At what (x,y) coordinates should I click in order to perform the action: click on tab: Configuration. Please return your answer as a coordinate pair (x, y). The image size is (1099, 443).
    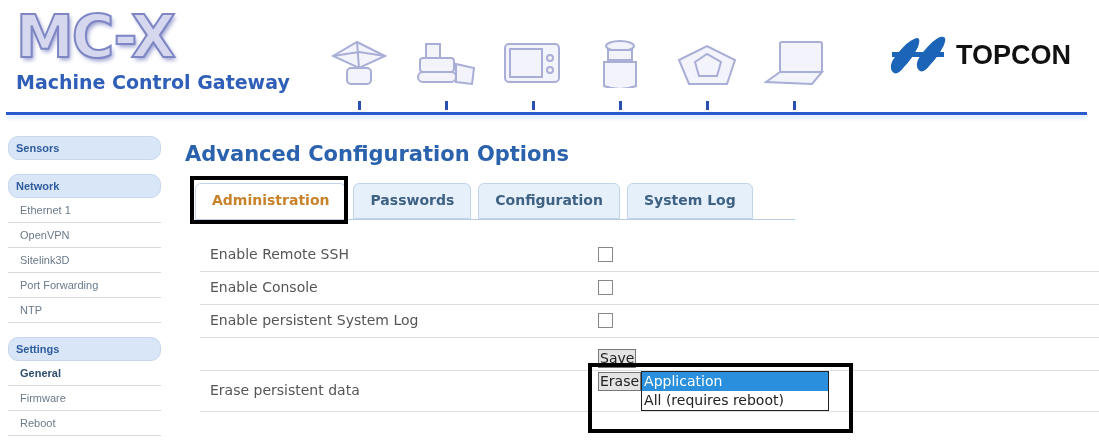
    Looking at the image, I should click on (549, 200).